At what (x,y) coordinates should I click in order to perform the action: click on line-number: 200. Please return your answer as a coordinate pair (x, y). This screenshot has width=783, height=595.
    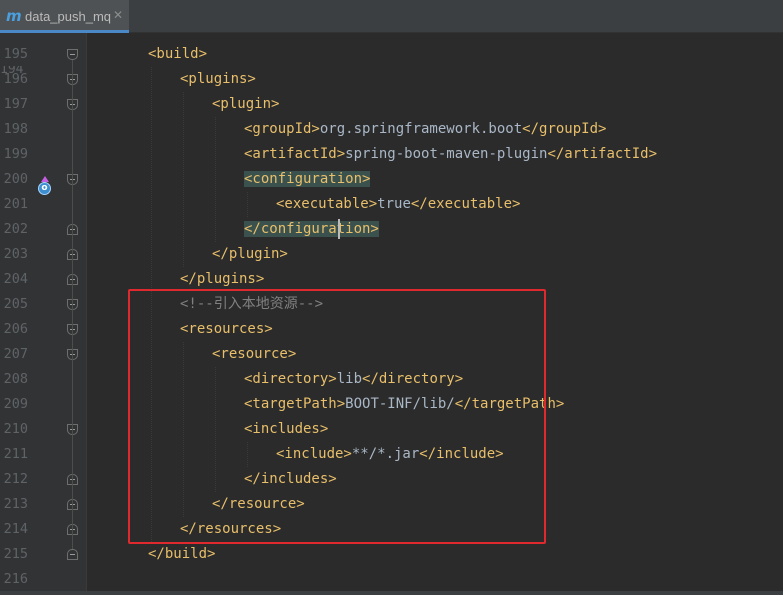
    Looking at the image, I should click on (15, 179).